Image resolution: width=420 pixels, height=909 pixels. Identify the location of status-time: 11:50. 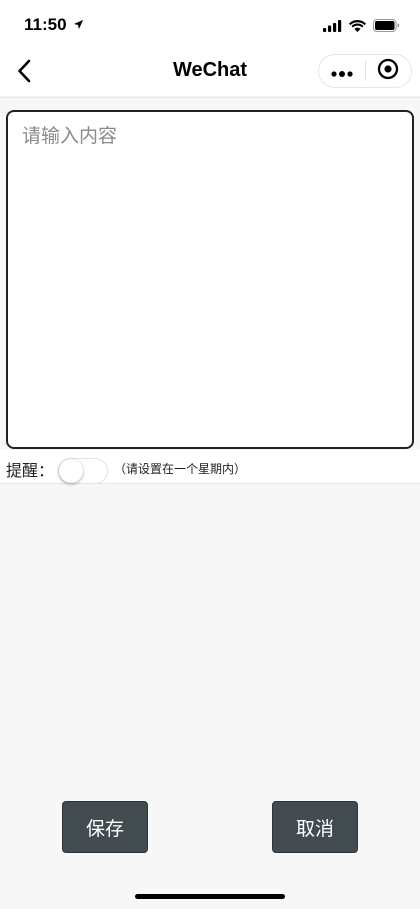
(45, 24).